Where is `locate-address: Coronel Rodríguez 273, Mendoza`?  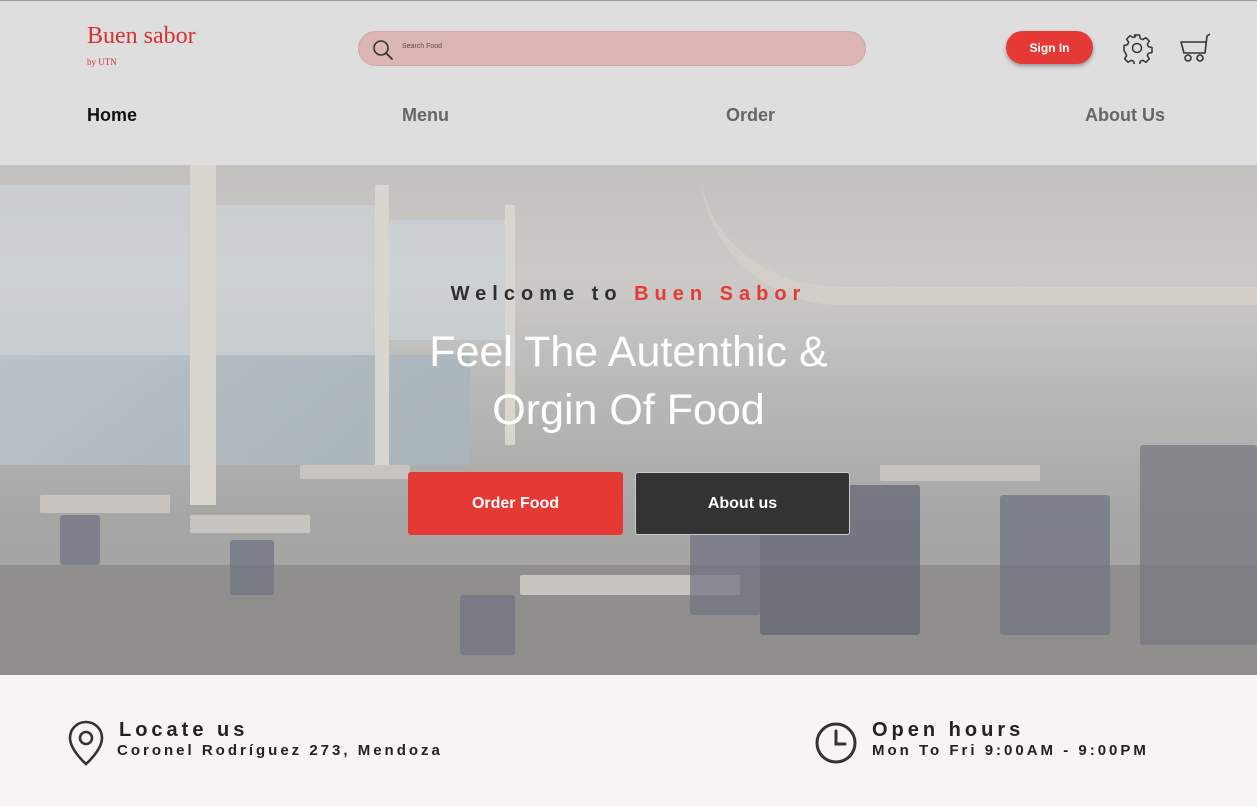
locate-address: Coronel Rodríguez 273, Mendoza is located at coordinates (280, 750).